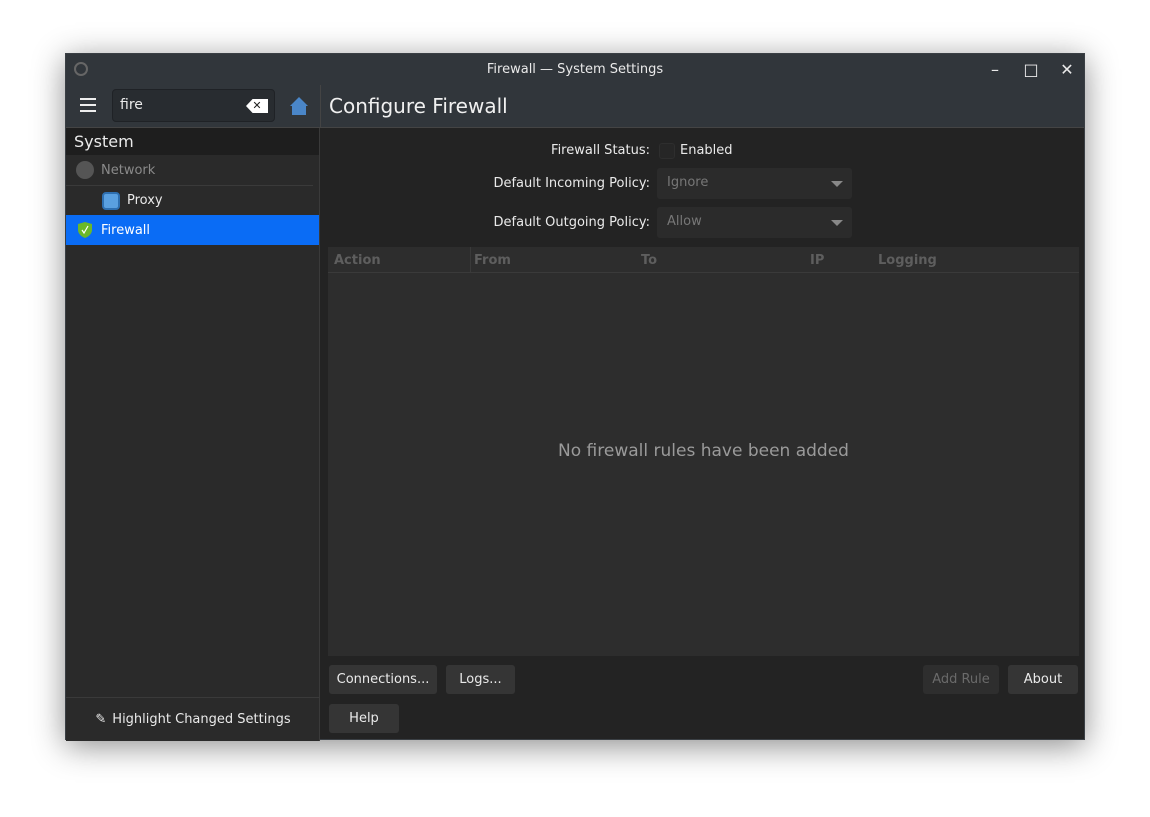  Describe the element at coordinates (81, 69) in the screenshot. I see `app-icon` at that location.